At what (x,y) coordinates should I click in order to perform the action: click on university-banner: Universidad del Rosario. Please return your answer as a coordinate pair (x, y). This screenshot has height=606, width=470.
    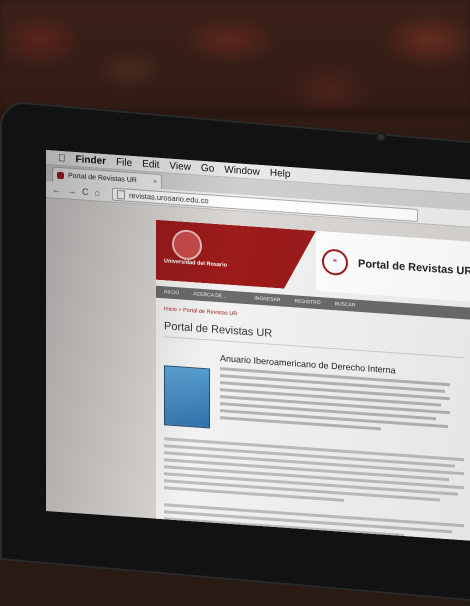
    Looking at the image, I should click on (236, 255).